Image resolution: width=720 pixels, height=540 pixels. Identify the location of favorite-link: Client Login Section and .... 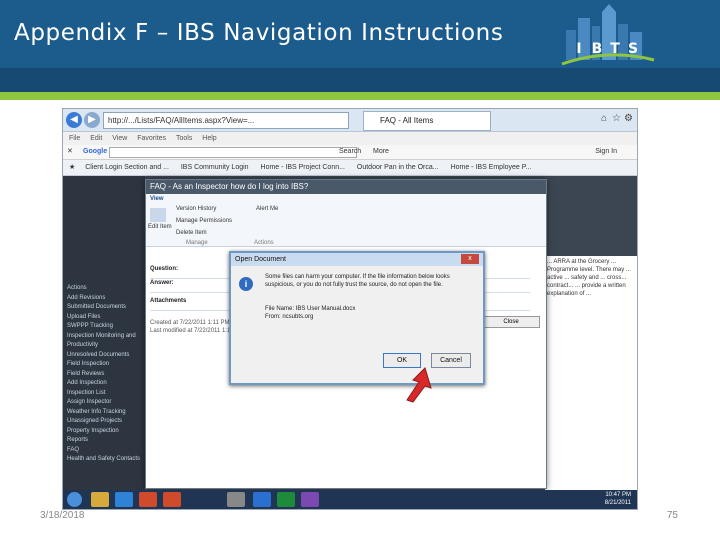
(127, 167).